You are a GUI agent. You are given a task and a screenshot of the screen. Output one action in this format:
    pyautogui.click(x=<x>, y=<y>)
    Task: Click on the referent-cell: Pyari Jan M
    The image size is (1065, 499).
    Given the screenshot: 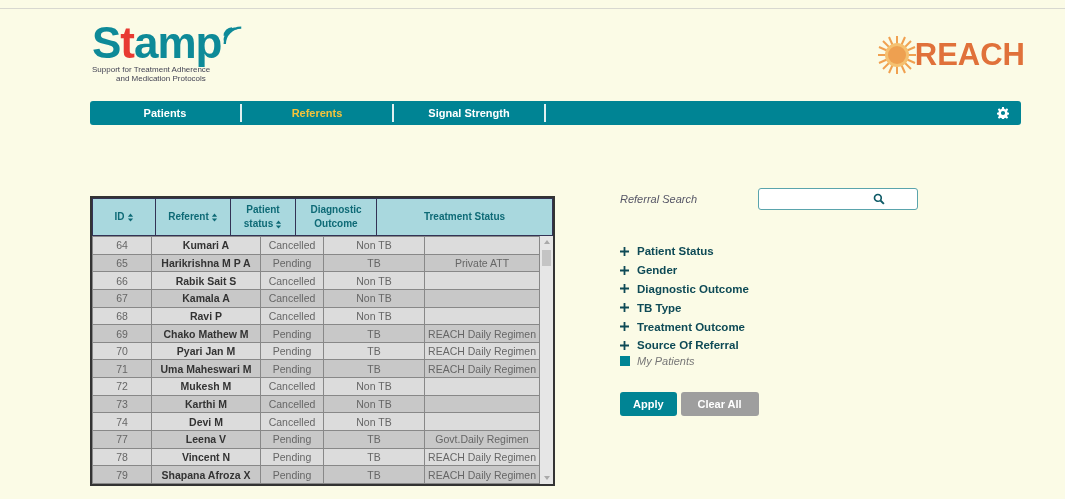 What is the action you would take?
    pyautogui.click(x=206, y=351)
    